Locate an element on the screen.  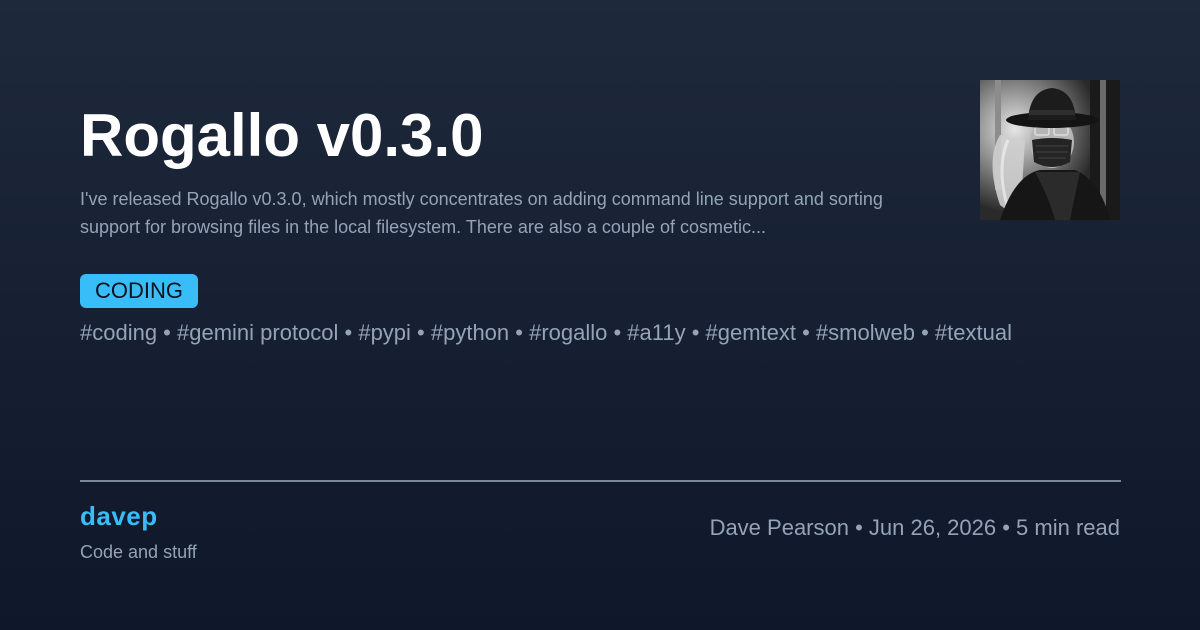
footer-divider is located at coordinates (600, 481).